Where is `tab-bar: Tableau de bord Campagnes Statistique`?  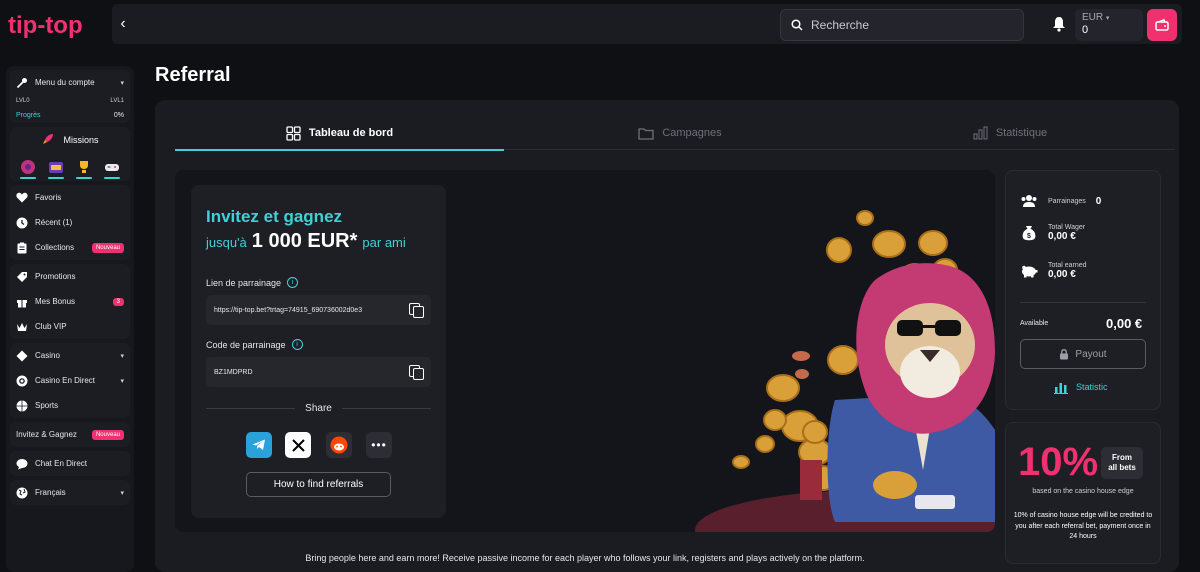 tab-bar: Tableau de bord Campagnes Statistique is located at coordinates (675, 133).